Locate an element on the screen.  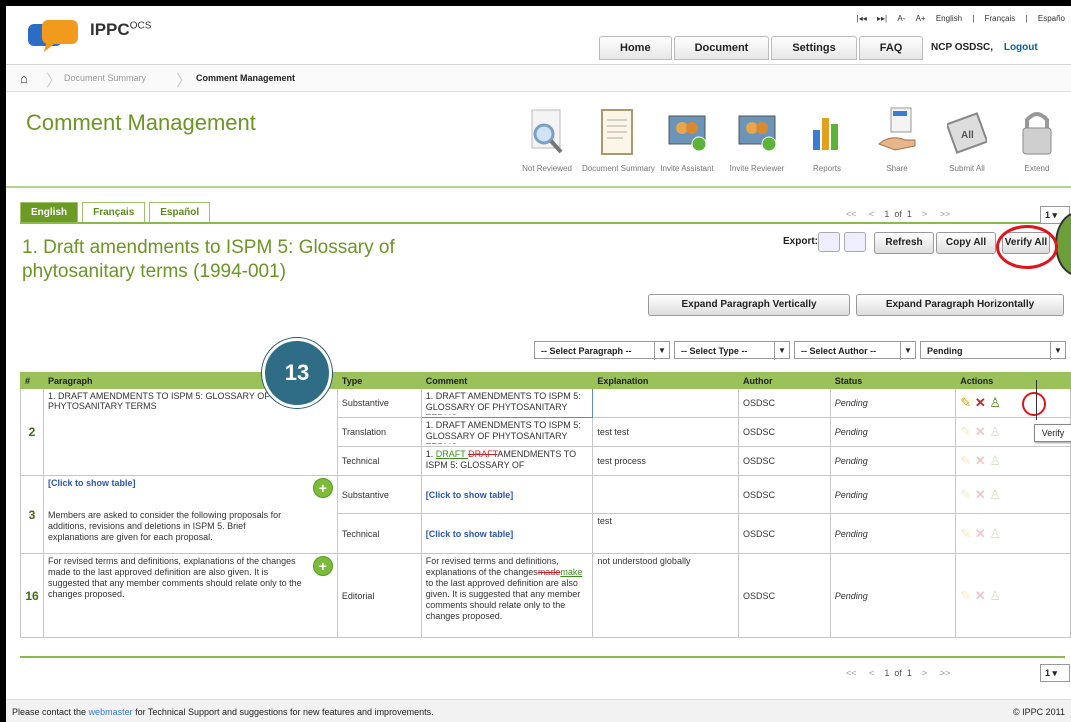
export-excel-icon is located at coordinates (829, 242).